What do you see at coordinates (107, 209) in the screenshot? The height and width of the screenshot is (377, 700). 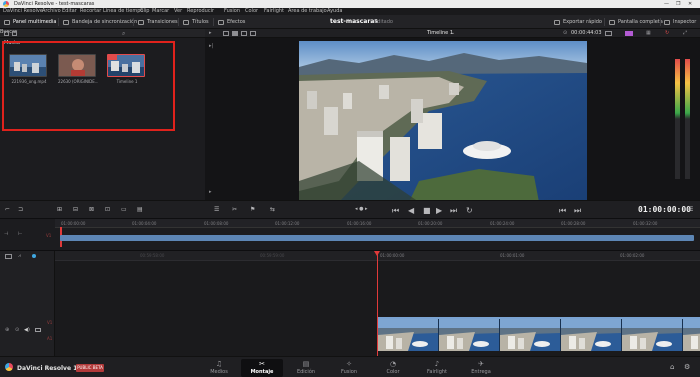 I see `close-up-icon: ⊡` at bounding box center [107, 209].